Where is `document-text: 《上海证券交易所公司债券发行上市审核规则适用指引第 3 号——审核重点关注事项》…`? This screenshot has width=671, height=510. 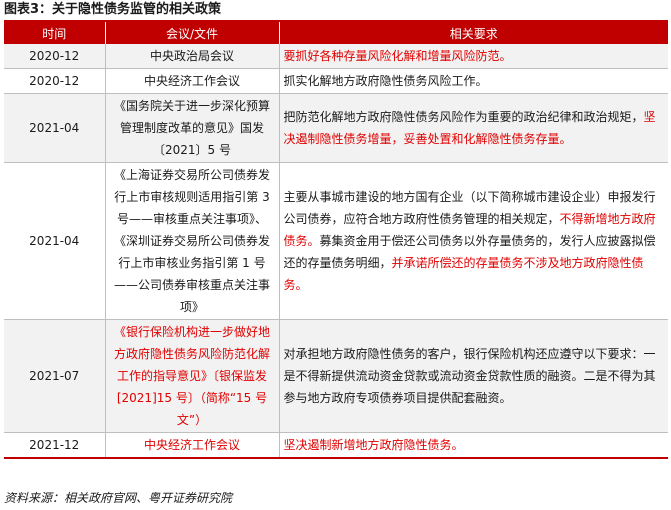 document-text: 《上海证券交易所公司债券发行上市审核规则适用指引第 3 号——审核重点关注事项》… is located at coordinates (191, 241).